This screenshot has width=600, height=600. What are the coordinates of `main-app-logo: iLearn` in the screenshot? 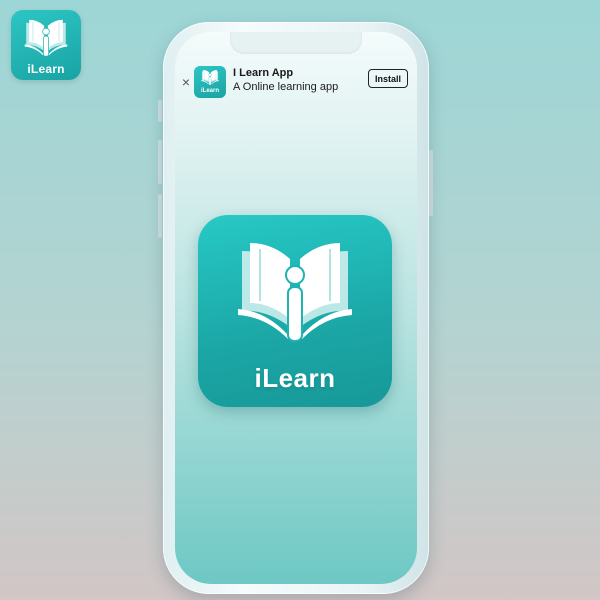 It's located at (295, 311).